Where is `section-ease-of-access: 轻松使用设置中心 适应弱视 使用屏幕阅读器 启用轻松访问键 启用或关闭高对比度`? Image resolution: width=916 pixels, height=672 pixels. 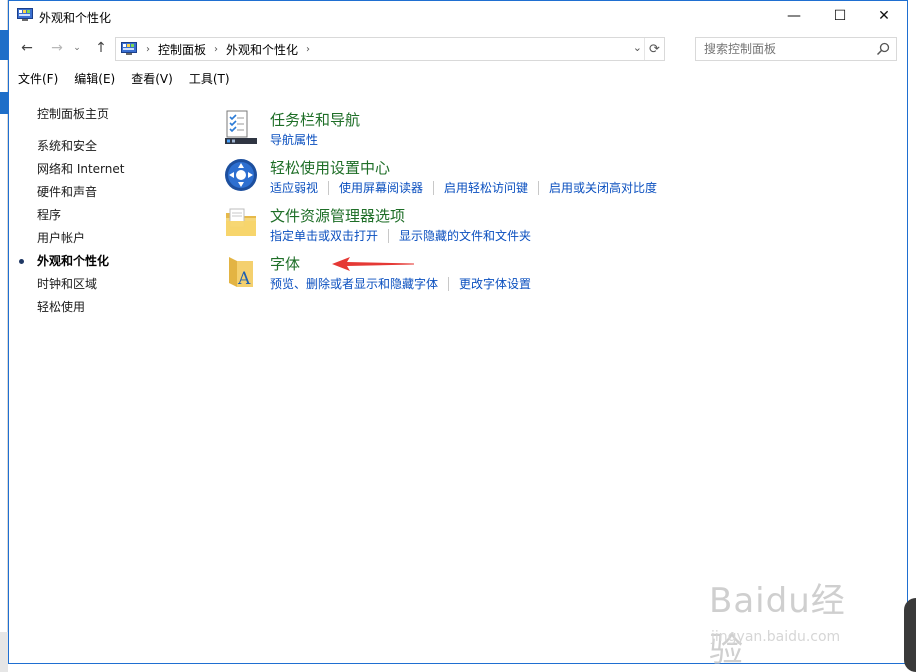
section-ease-of-access: 轻松使用设置中心 适应弱视 使用屏幕阅读器 启用轻松访问键 启用或关闭高对比度 is located at coordinates (553, 177).